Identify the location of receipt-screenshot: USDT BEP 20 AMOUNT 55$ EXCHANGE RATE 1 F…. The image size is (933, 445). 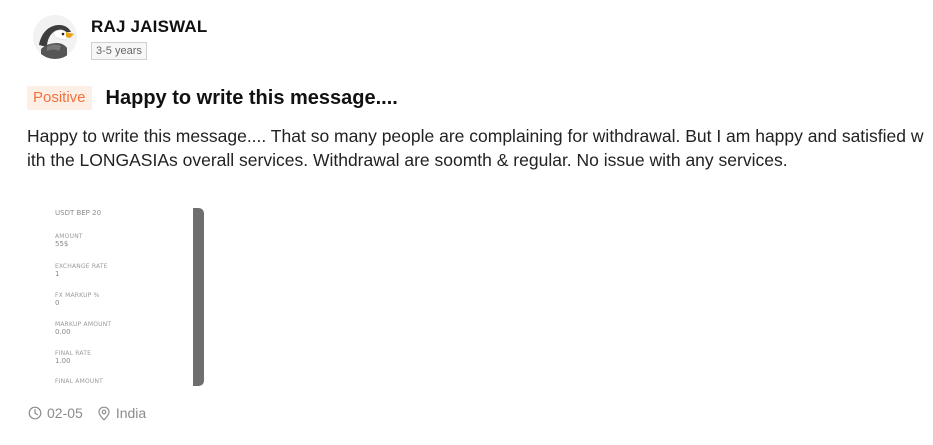
(110, 297).